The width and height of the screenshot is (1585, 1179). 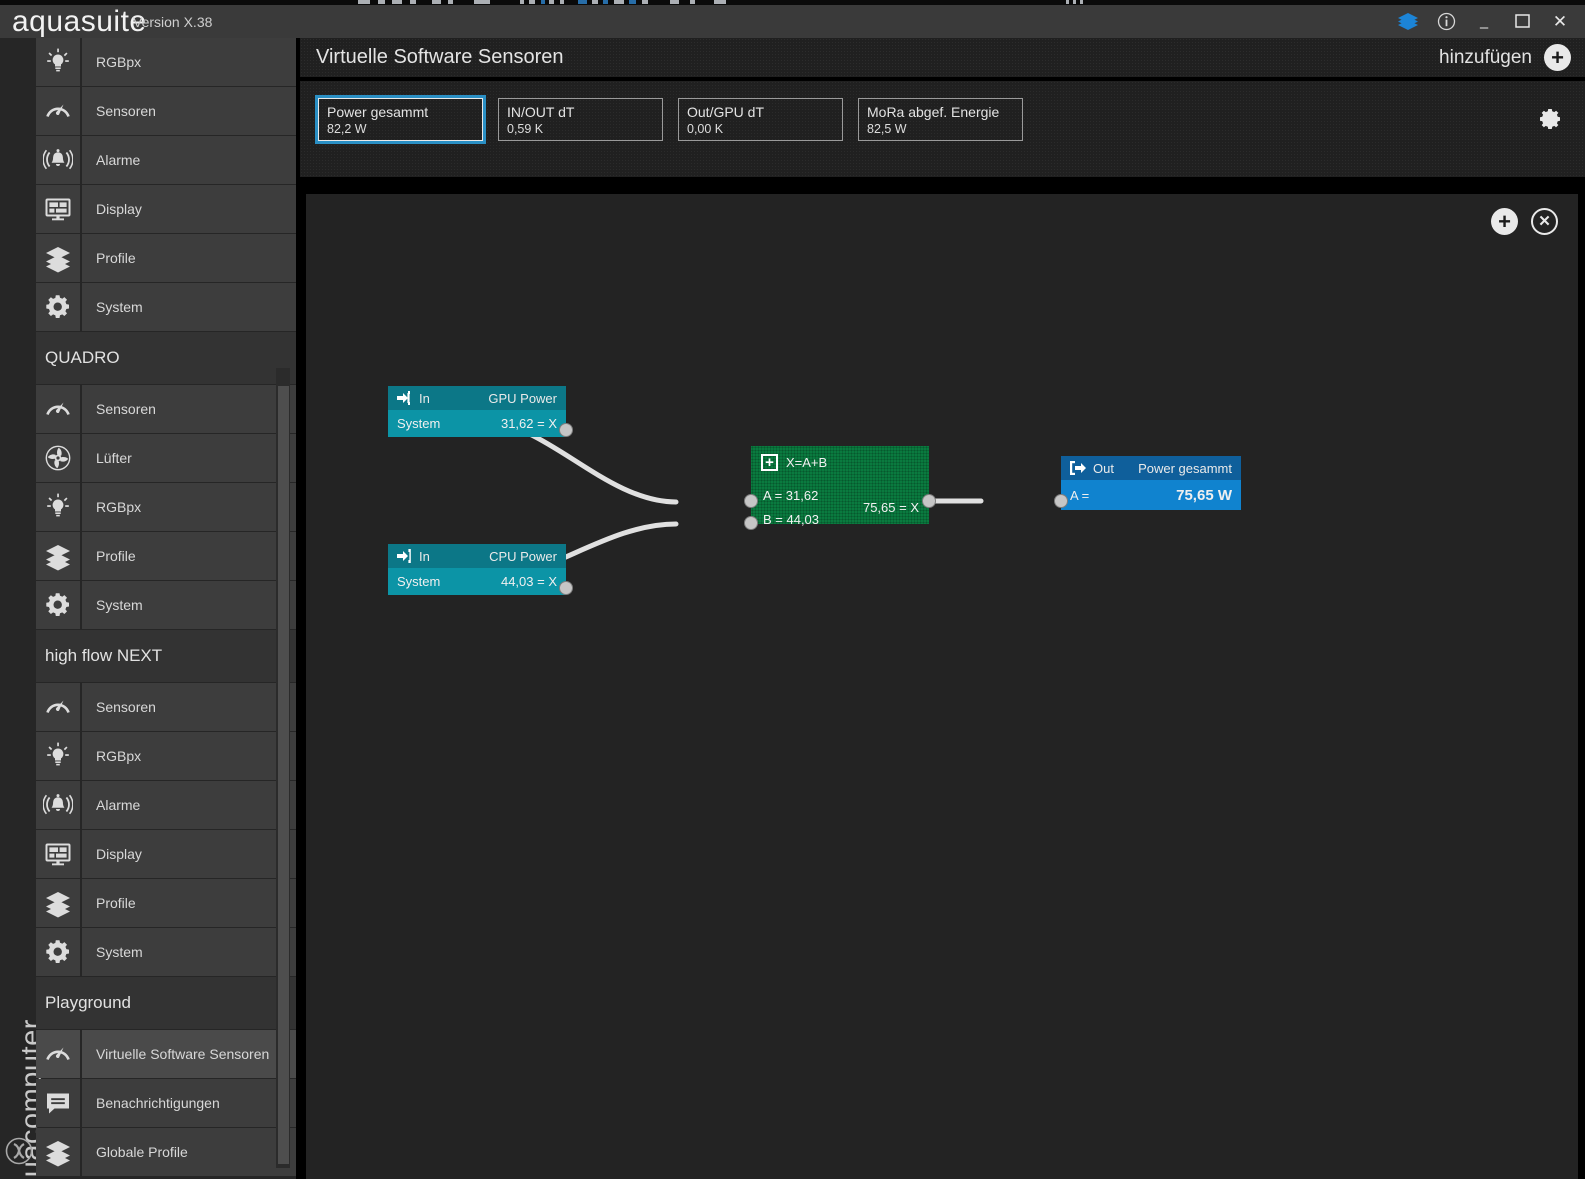 What do you see at coordinates (1550, 119) in the screenshot?
I see `settings-gear-icon` at bounding box center [1550, 119].